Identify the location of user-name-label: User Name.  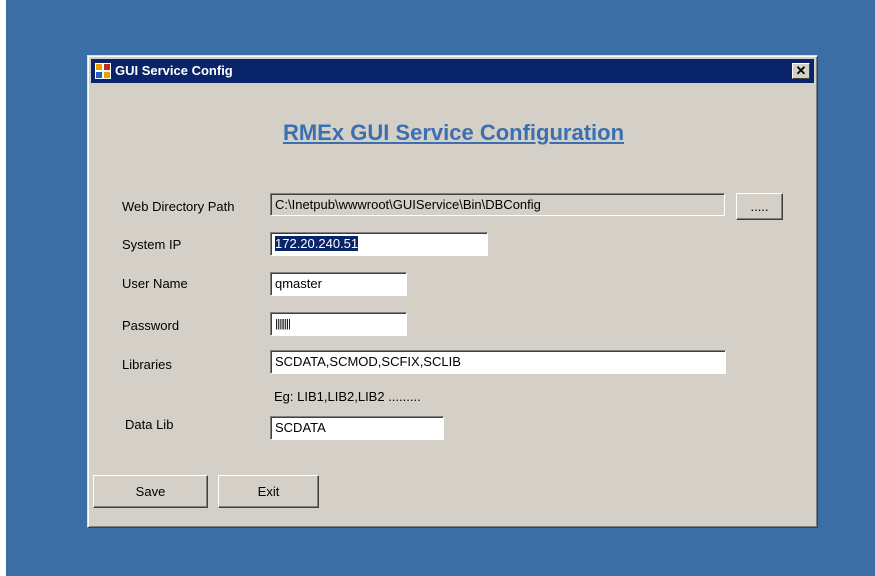
(155, 283).